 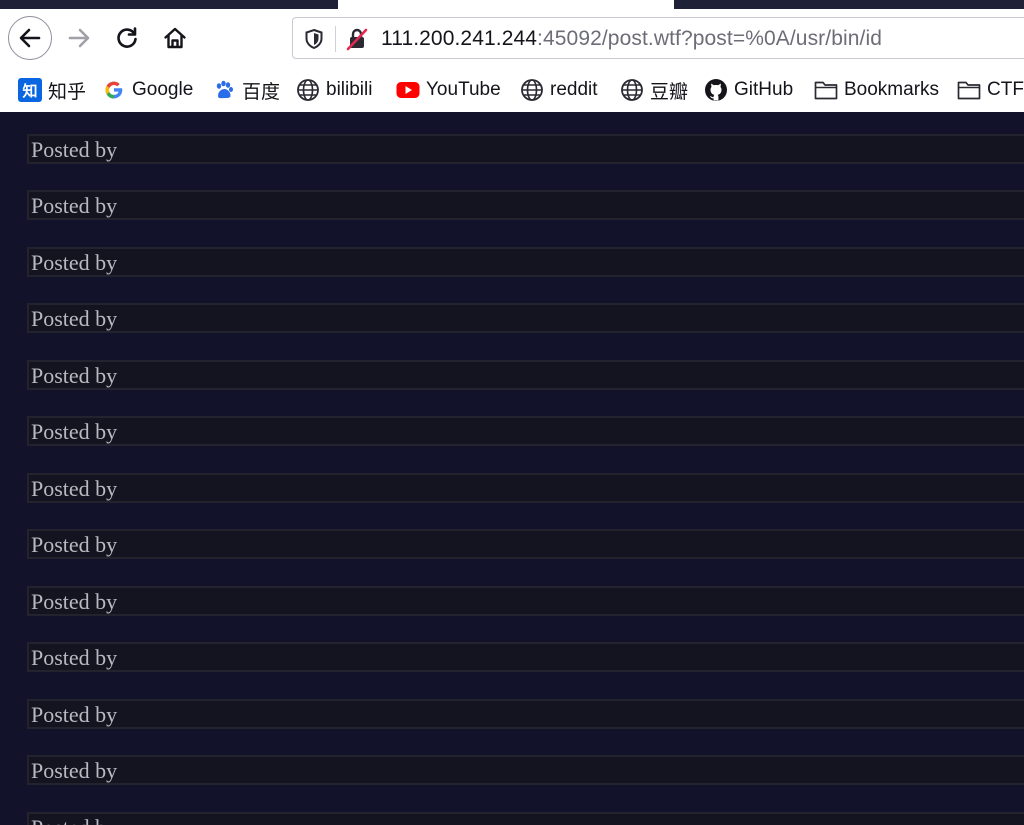 I want to click on google-icon, so click(x=114, y=90).